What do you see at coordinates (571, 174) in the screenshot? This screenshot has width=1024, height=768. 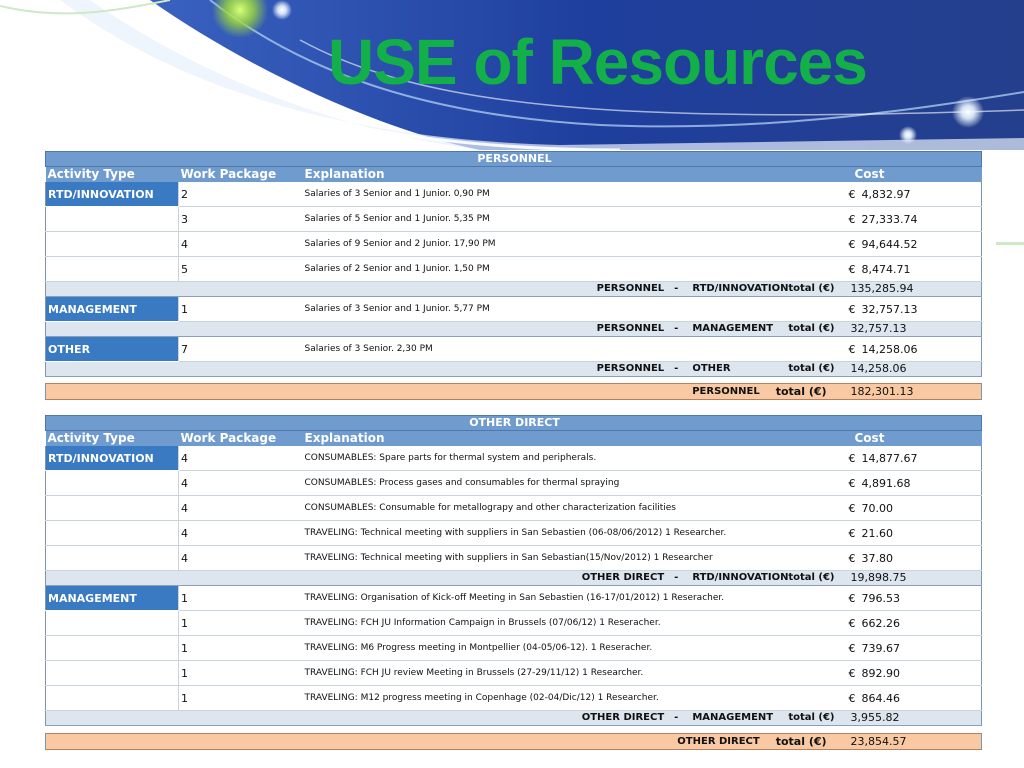 I see `col-explanation: Explanation` at bounding box center [571, 174].